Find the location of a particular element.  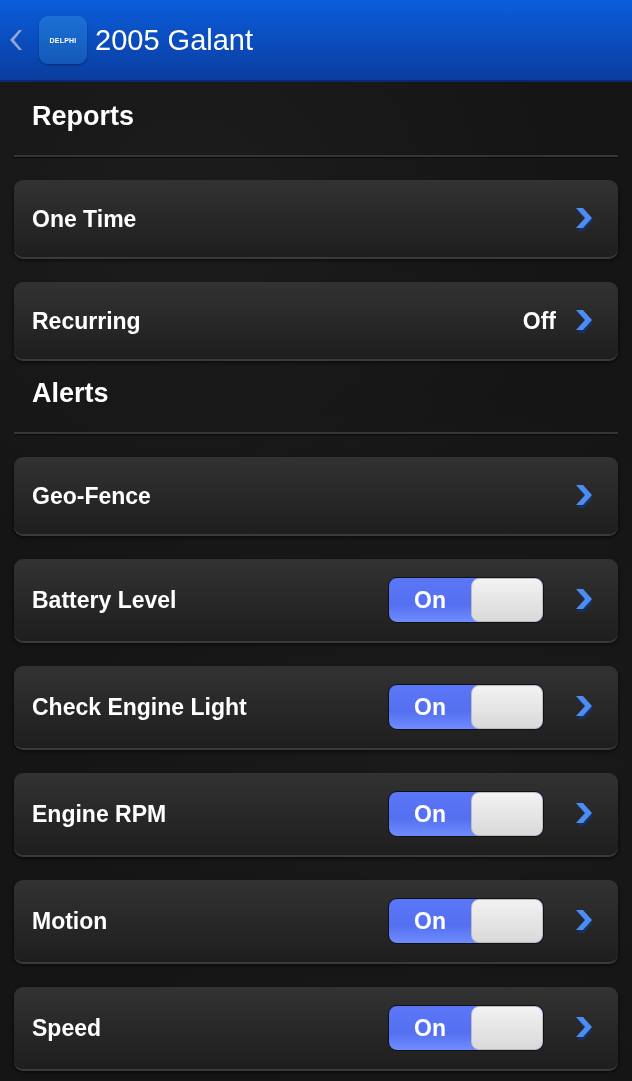

settings-row: Motion On is located at coordinates (316, 921).